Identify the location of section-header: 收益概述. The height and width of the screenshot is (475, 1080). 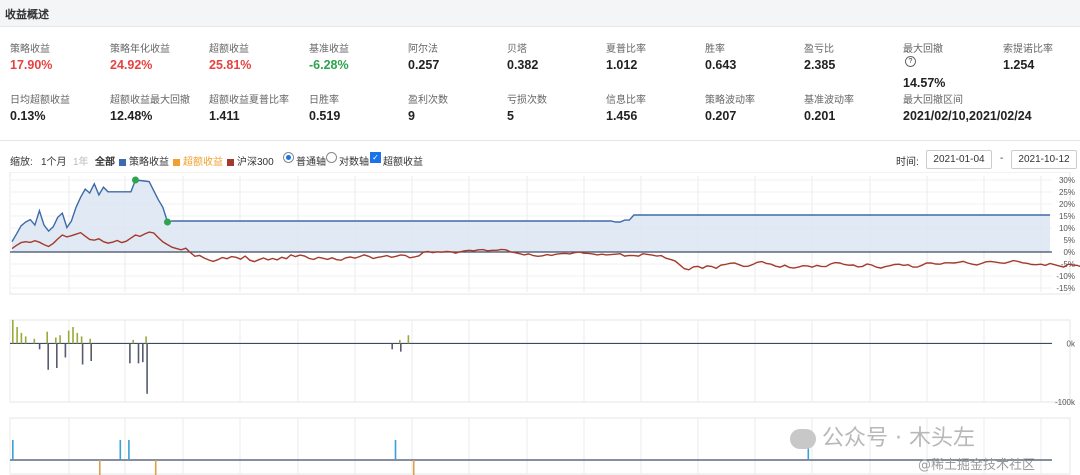
(540, 13).